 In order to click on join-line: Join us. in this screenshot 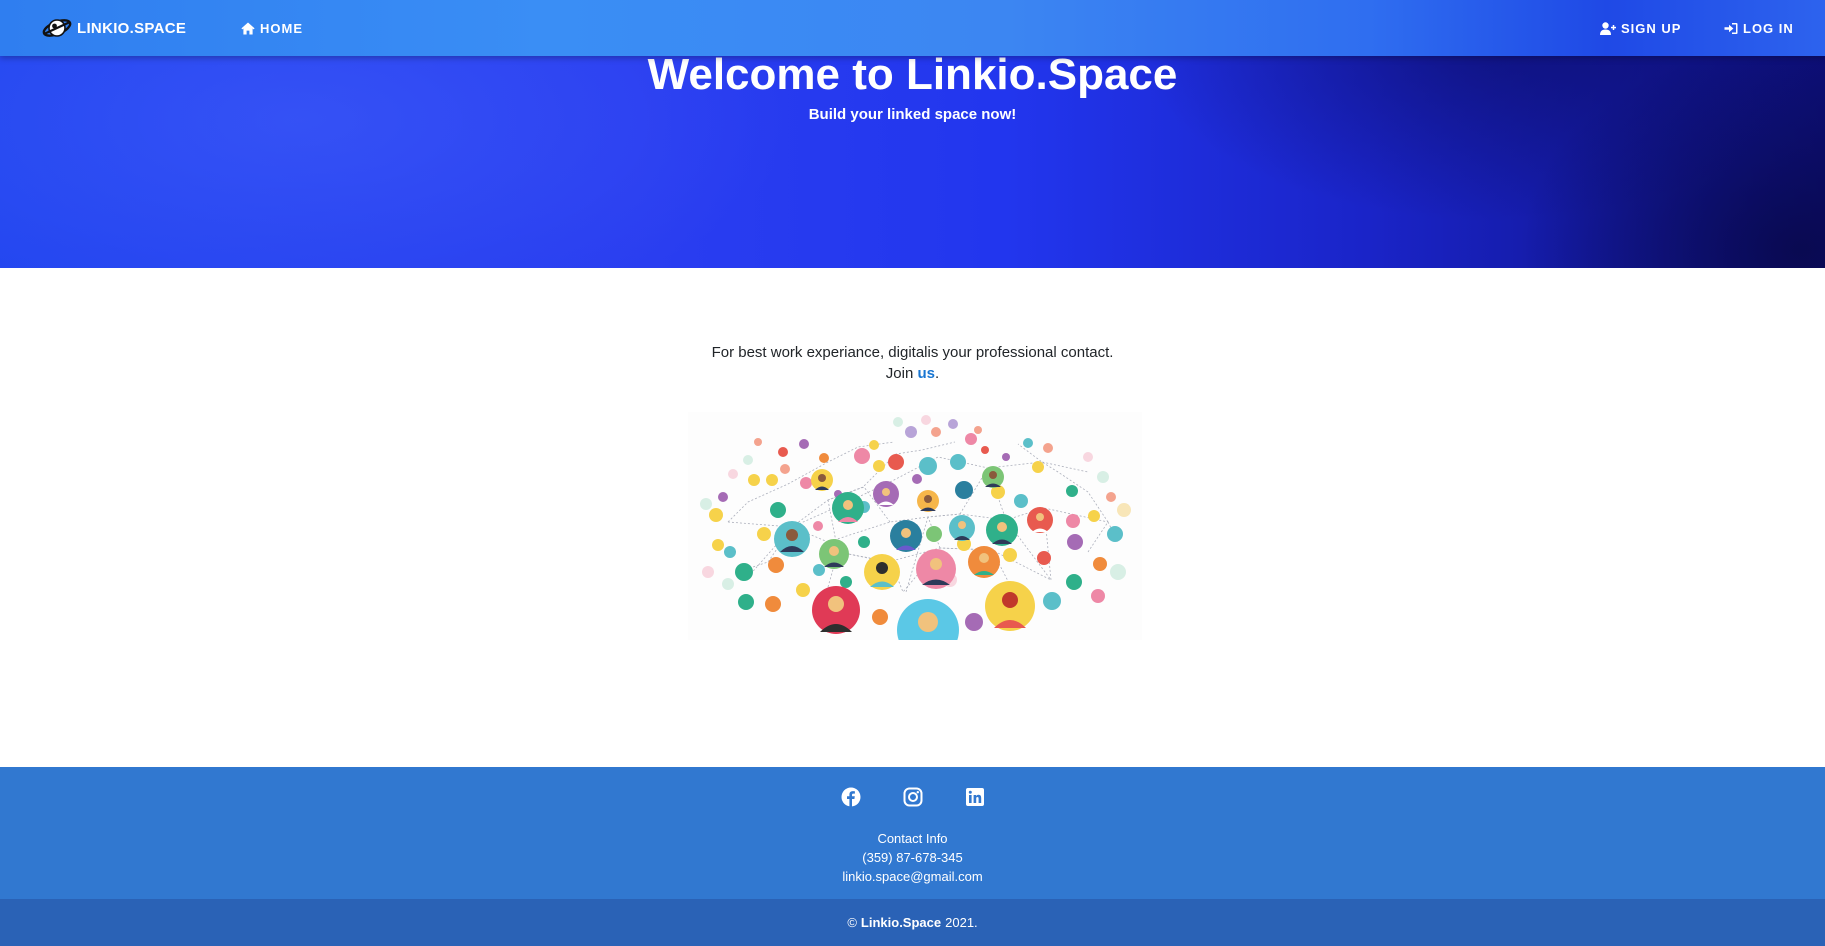, I will do `click(912, 373)`.